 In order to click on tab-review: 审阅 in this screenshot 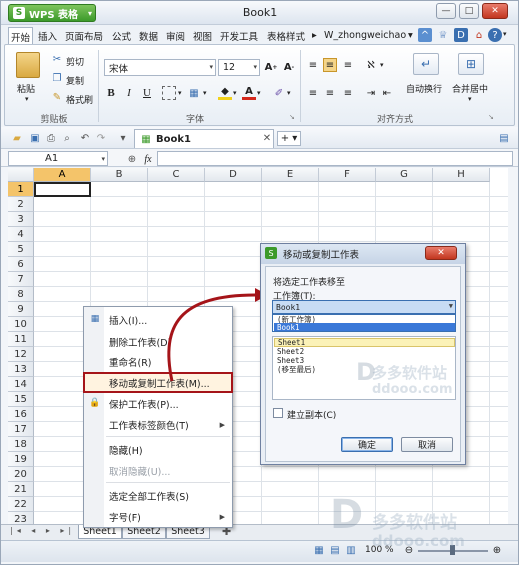, I will do `click(175, 35)`.